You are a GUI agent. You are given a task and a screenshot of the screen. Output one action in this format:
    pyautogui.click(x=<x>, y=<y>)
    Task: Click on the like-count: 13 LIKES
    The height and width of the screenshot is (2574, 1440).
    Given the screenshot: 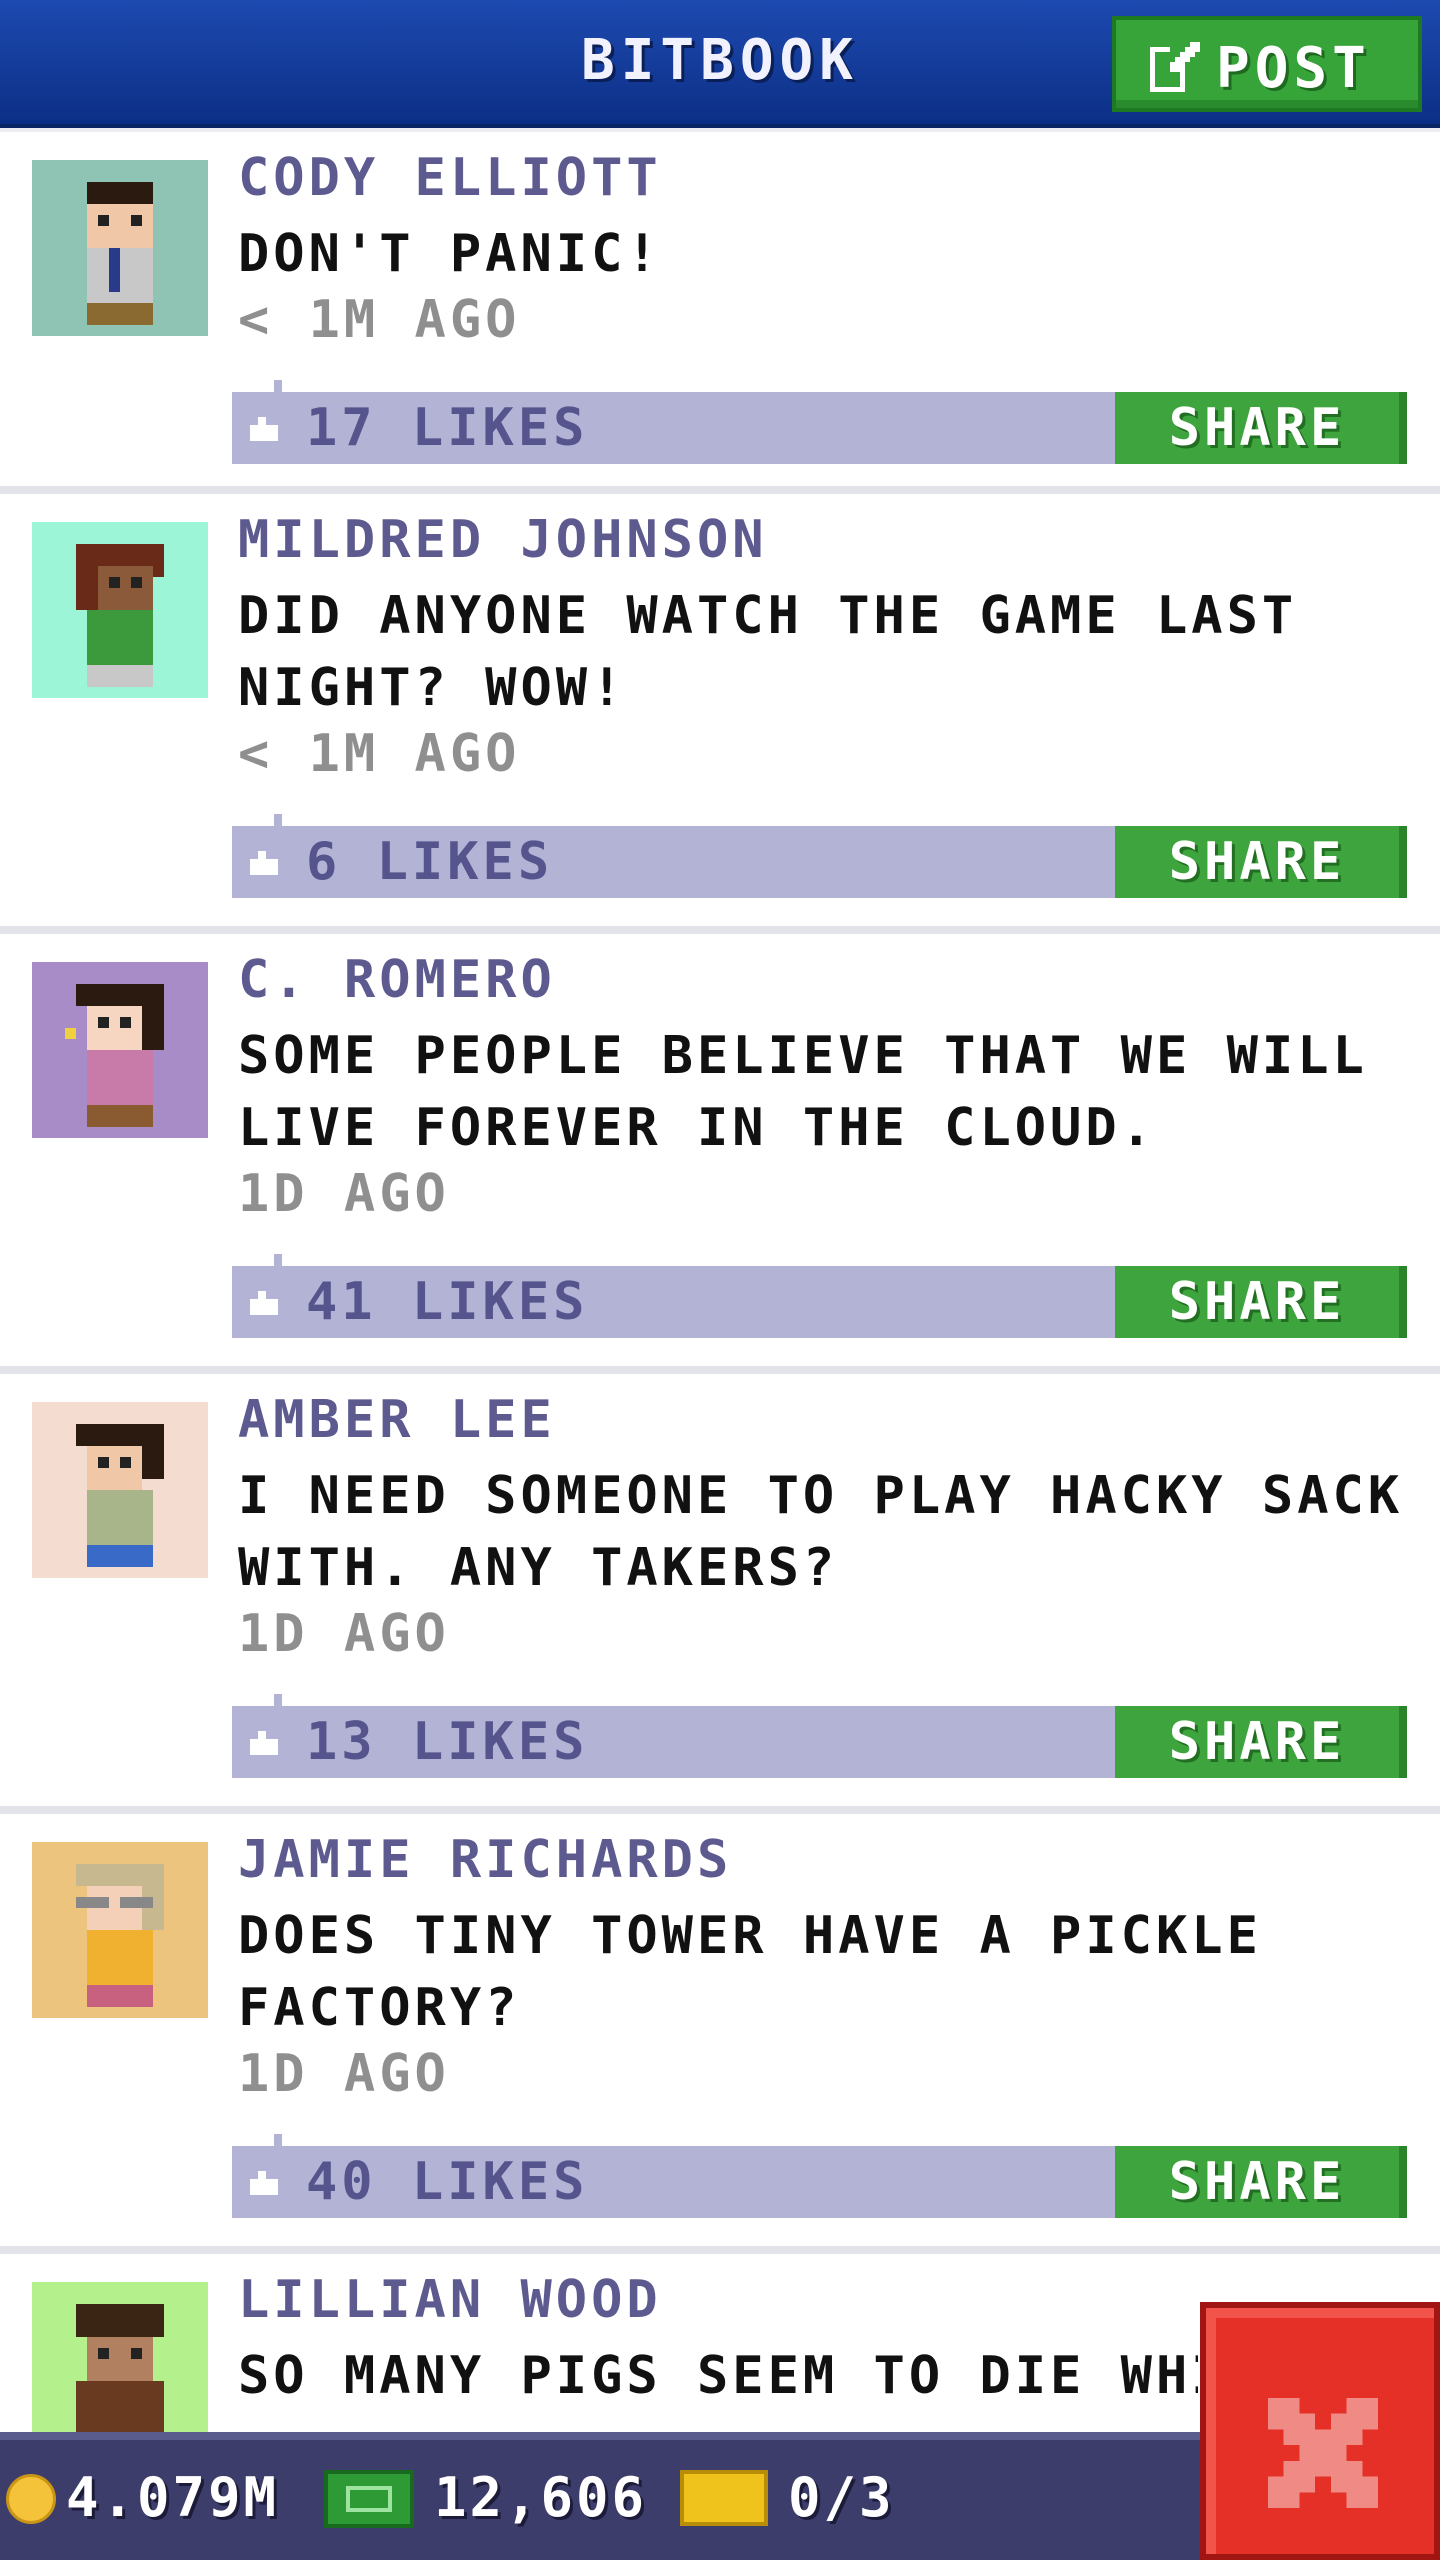 What is the action you would take?
    pyautogui.click(x=447, y=1742)
    